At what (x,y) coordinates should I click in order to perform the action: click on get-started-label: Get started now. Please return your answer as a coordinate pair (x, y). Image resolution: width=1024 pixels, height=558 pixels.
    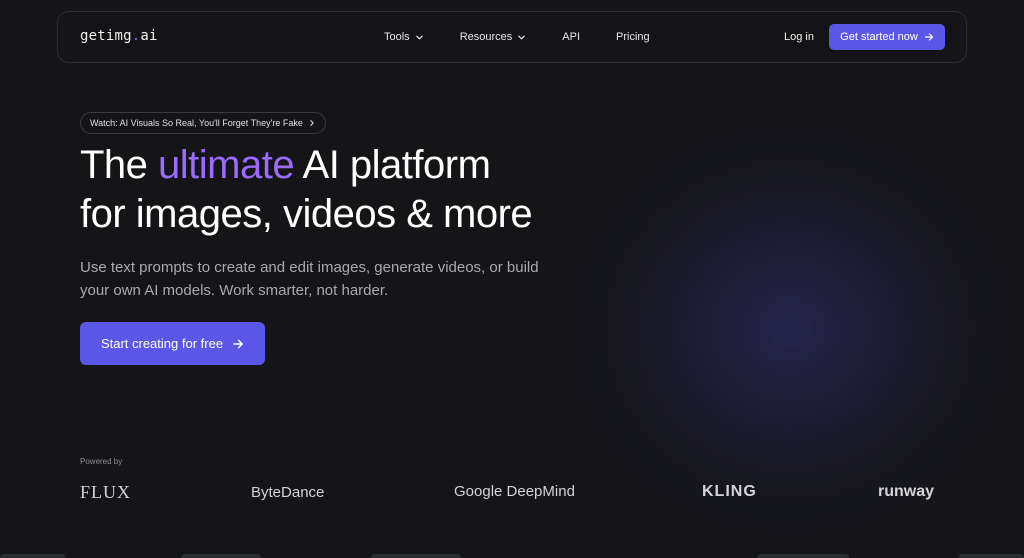
    Looking at the image, I should click on (879, 37).